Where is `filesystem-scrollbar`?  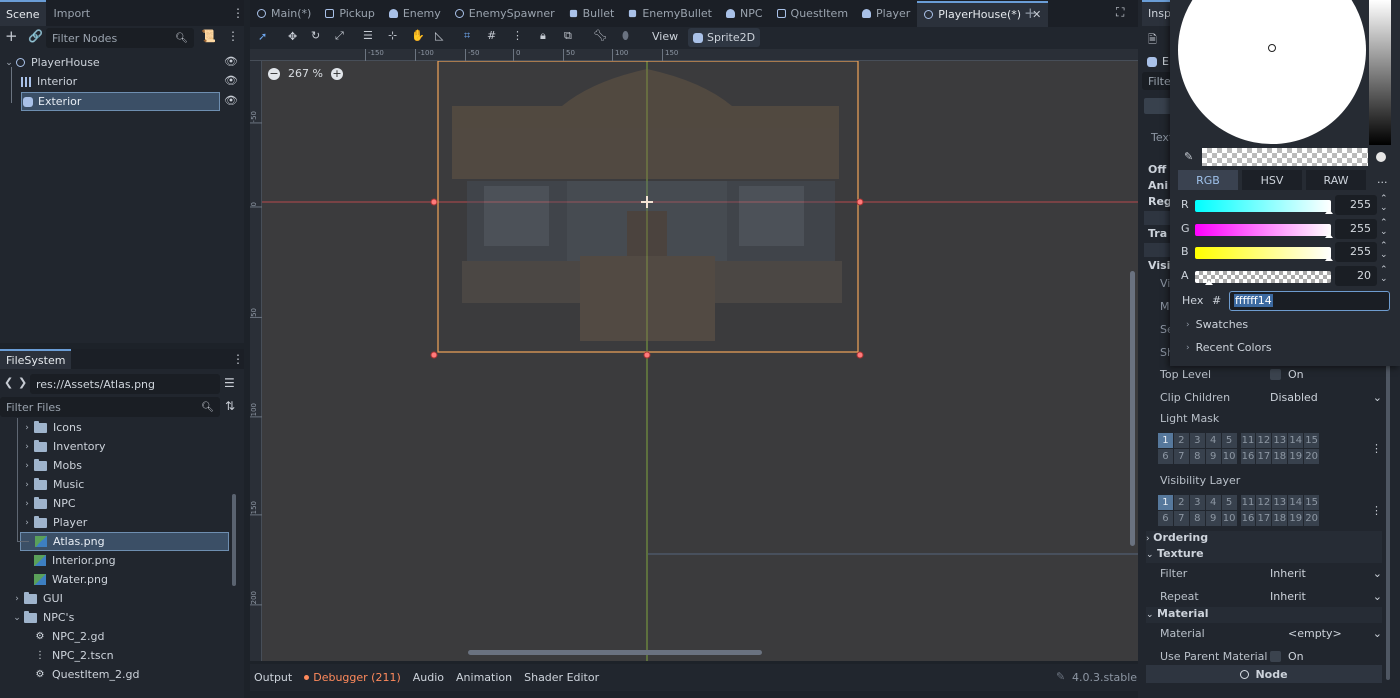 filesystem-scrollbar is located at coordinates (234, 540).